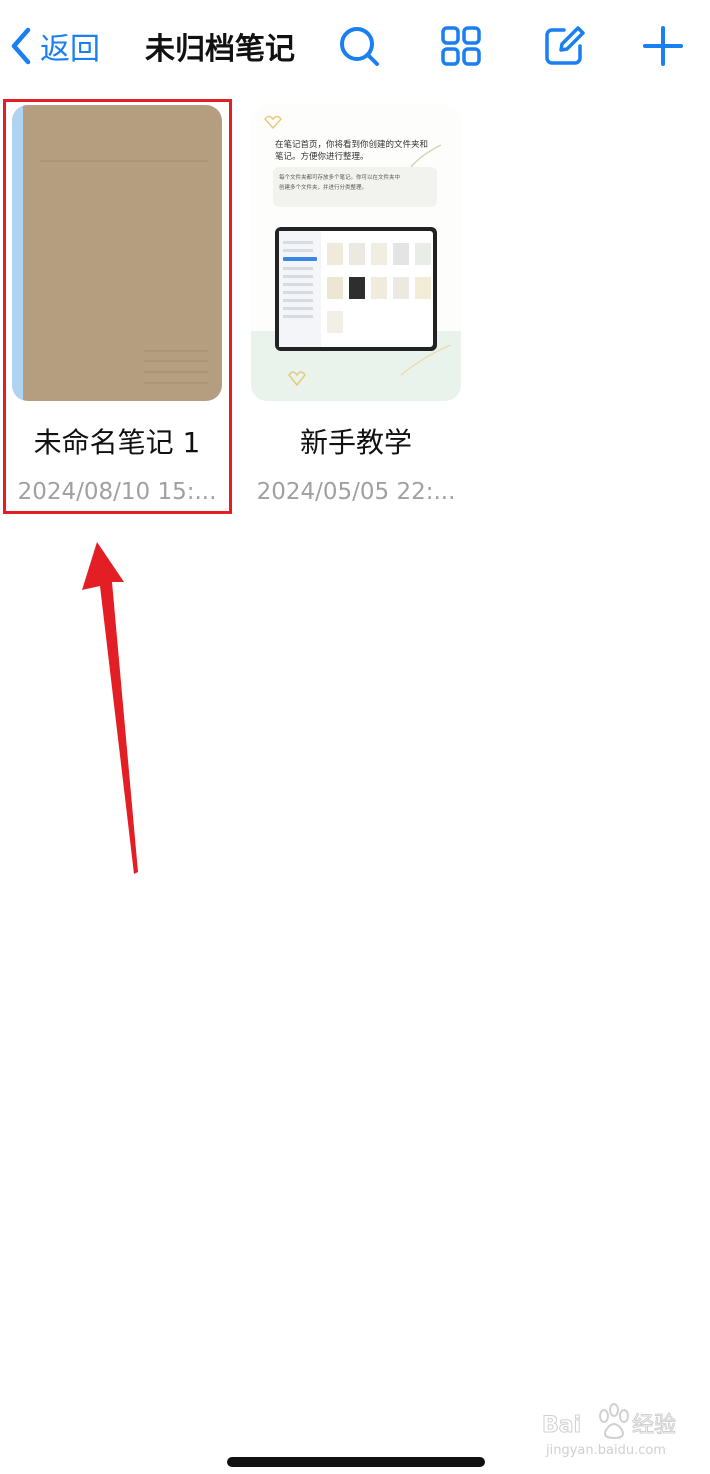  Describe the element at coordinates (21, 46) in the screenshot. I see `chevron-left-icon` at that location.